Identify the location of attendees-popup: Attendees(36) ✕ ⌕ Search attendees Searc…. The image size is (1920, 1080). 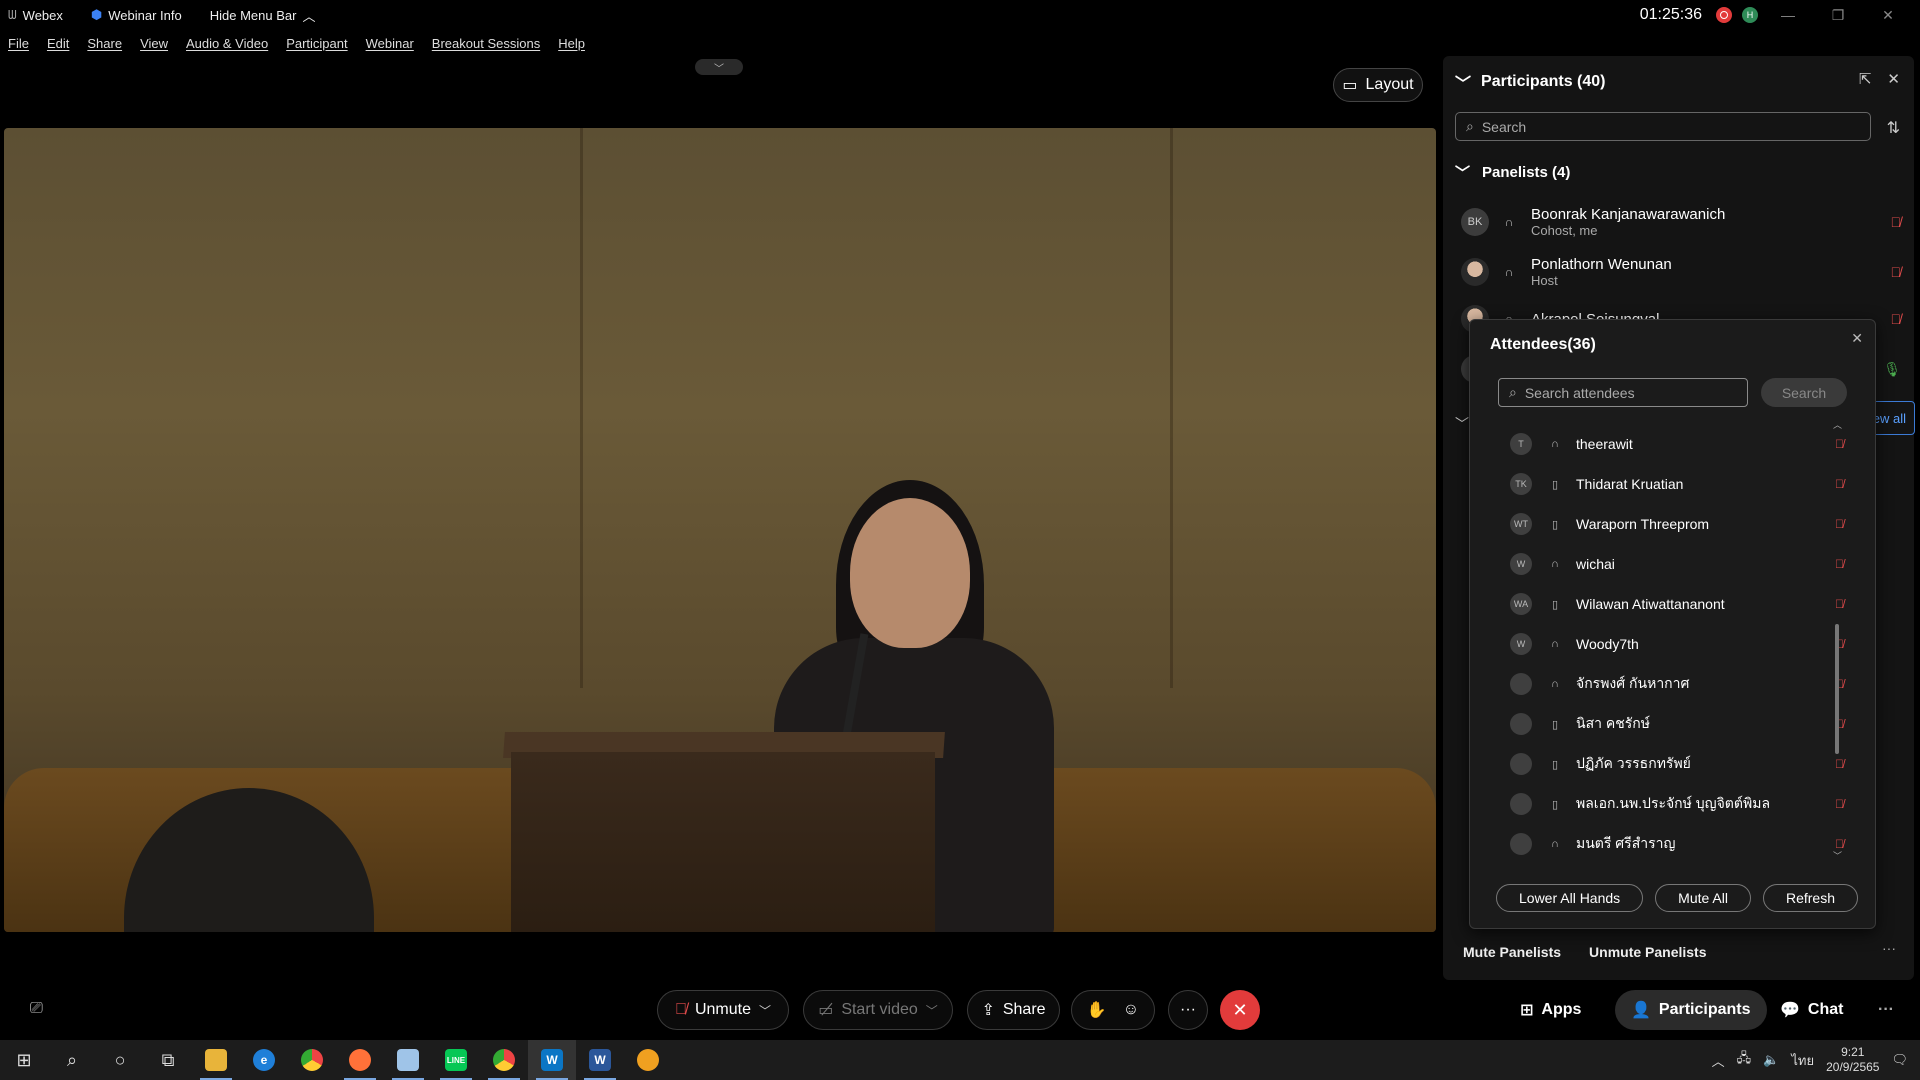
(1672, 624).